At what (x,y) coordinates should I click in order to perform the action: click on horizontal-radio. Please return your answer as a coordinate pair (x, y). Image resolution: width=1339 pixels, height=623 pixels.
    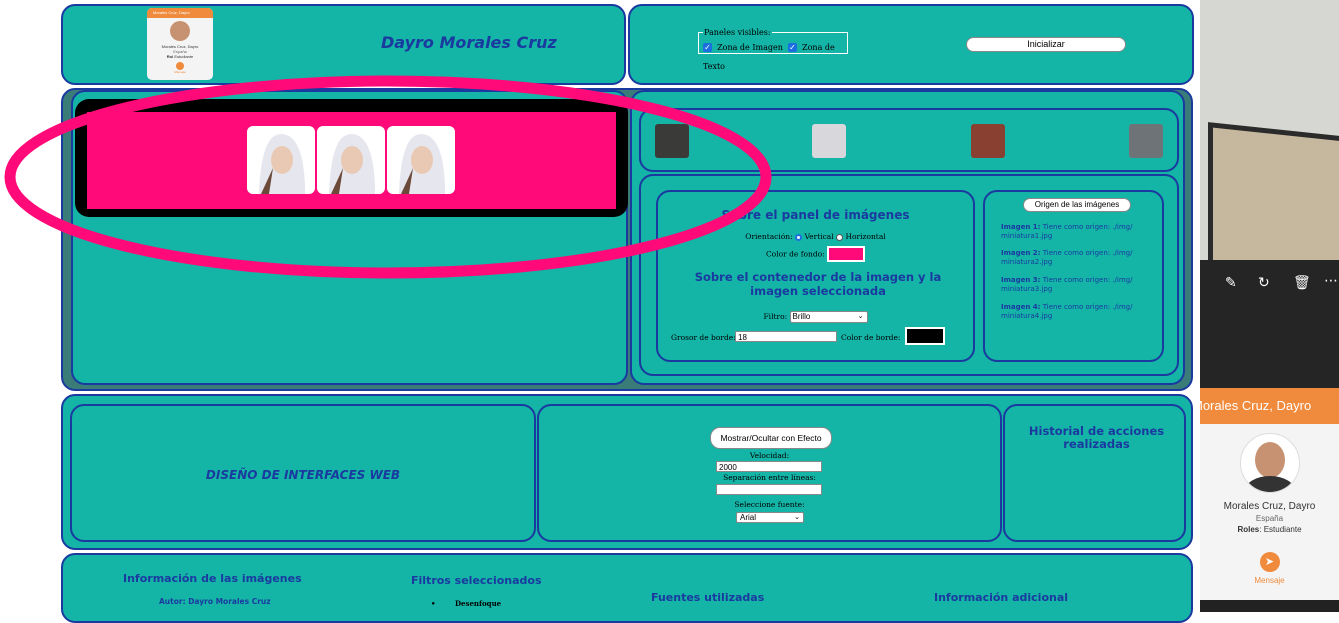
    Looking at the image, I should click on (840, 237).